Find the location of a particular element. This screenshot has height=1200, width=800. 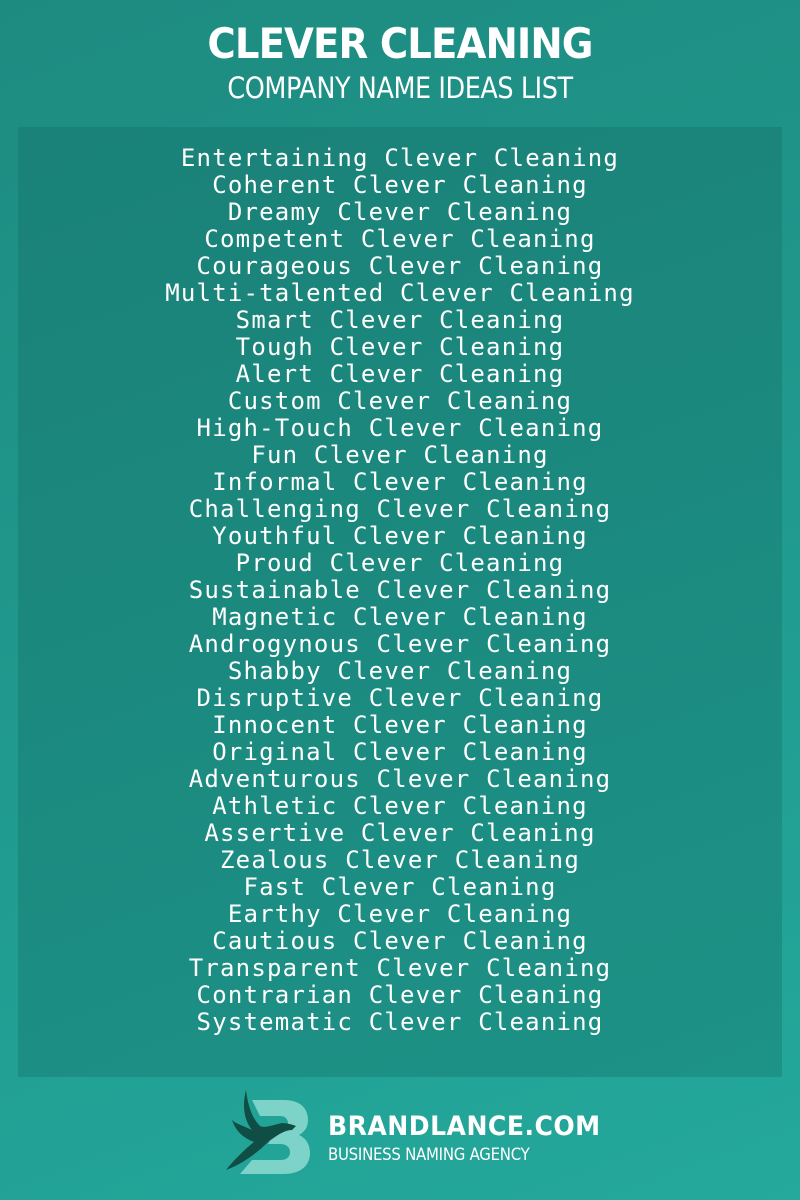

name-idea-item: Alert Clever Cleaning is located at coordinates (400, 374).